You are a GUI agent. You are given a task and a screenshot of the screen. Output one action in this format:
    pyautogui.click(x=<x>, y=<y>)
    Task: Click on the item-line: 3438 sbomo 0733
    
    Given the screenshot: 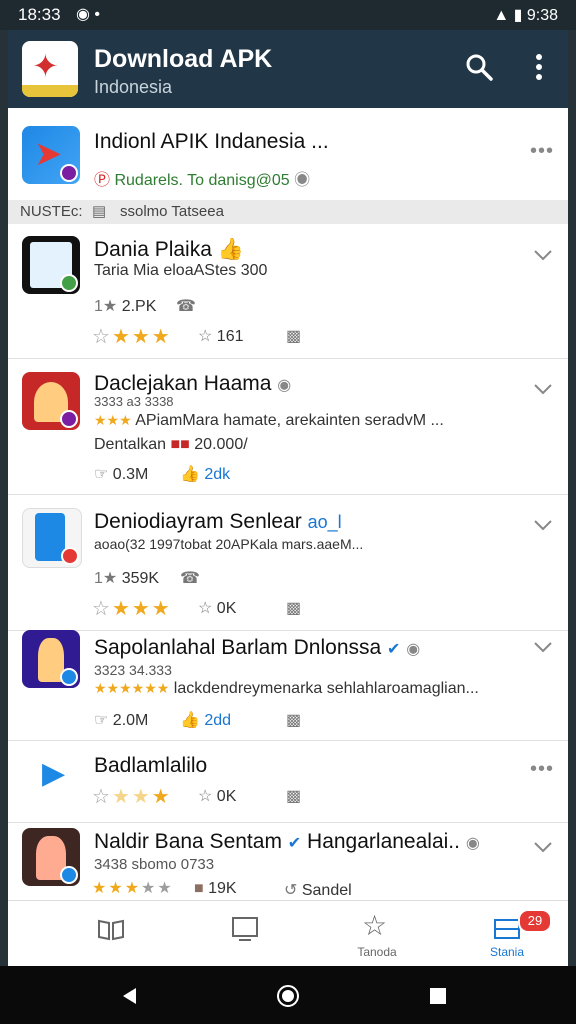 What is the action you would take?
    pyautogui.click(x=154, y=864)
    